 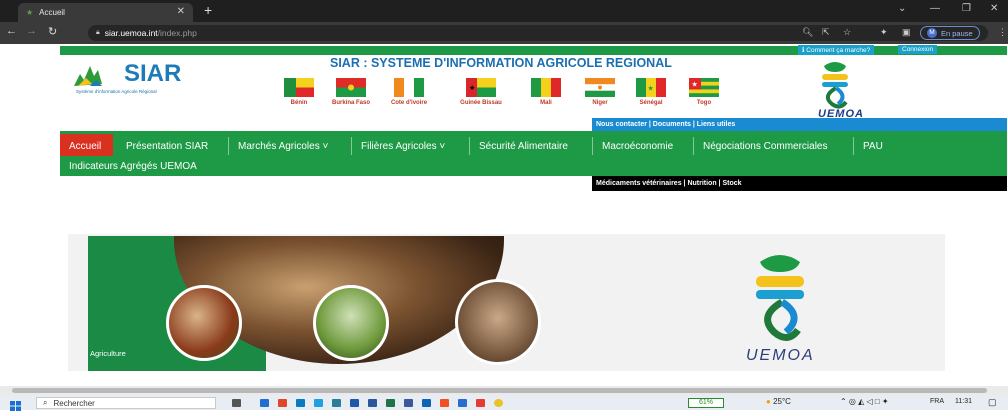 What do you see at coordinates (963, 401) in the screenshot?
I see `taskbar-clock: 11:31` at bounding box center [963, 401].